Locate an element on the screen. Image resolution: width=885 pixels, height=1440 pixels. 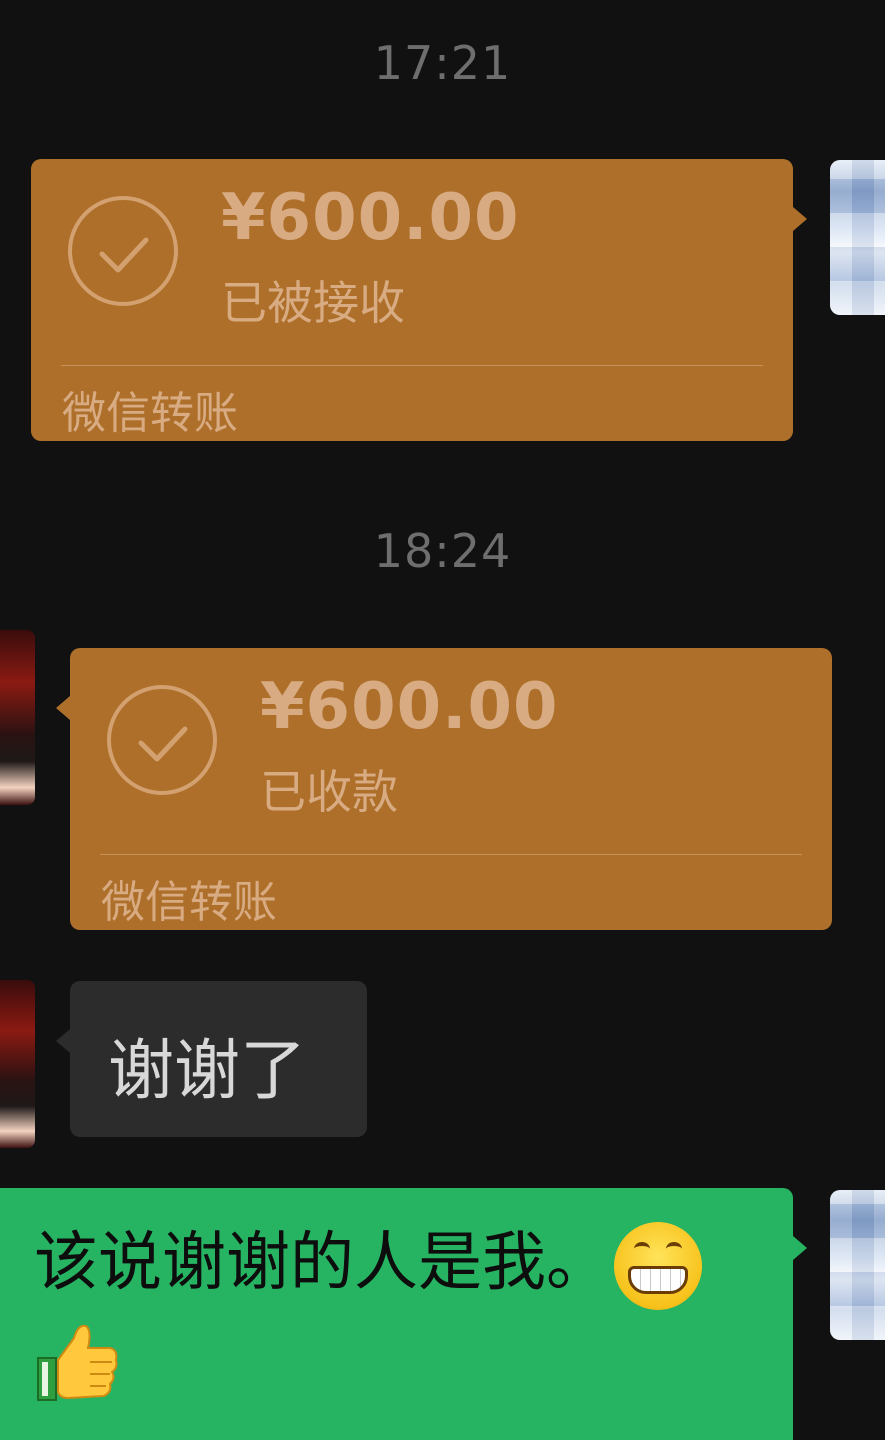
thumbs-up-icon is located at coordinates (77, 1361).